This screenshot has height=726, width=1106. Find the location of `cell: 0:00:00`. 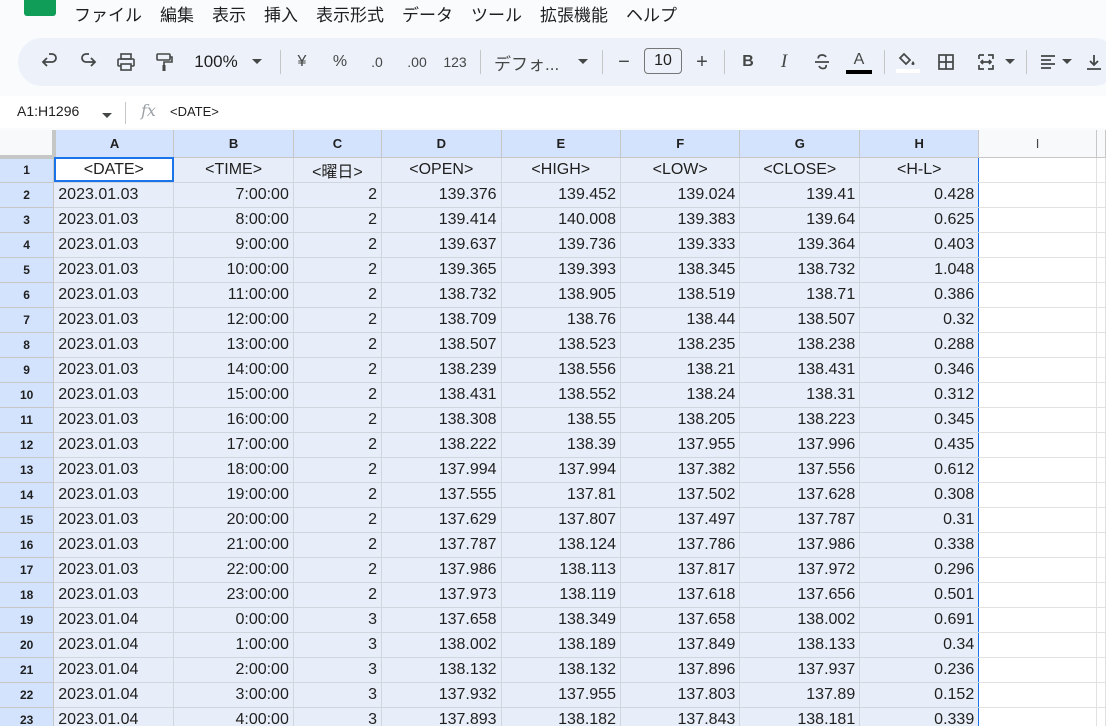

cell: 0:00:00 is located at coordinates (233, 620).